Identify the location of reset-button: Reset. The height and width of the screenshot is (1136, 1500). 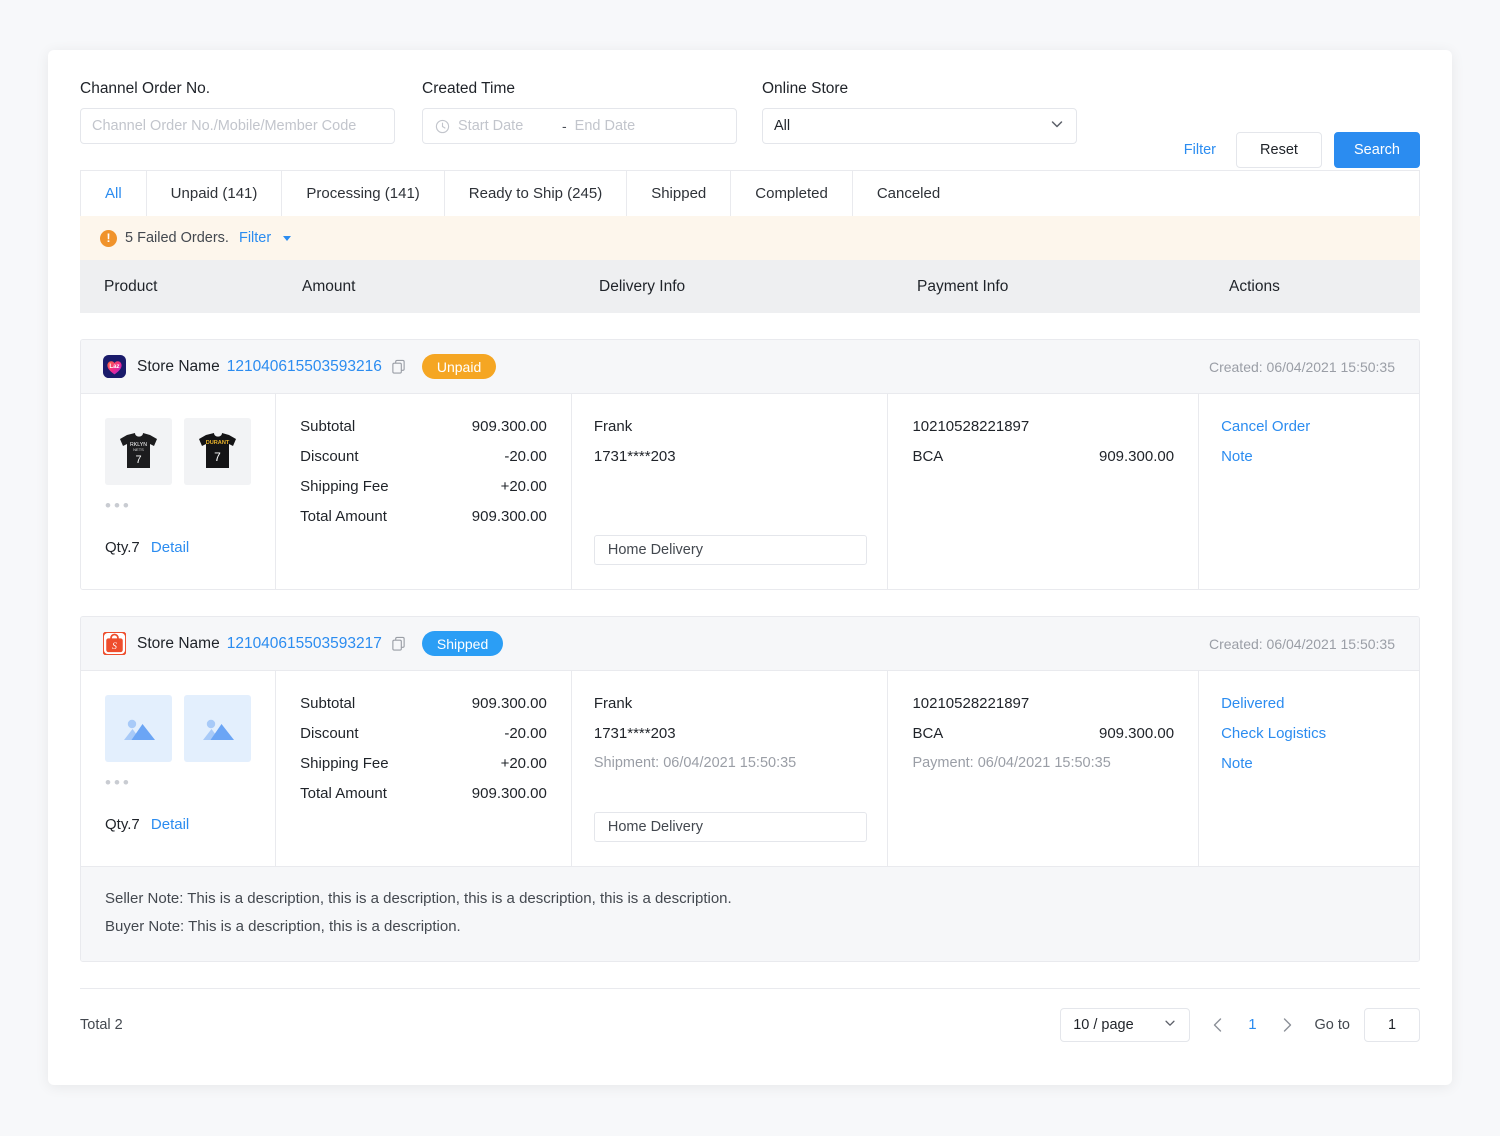
(1279, 150).